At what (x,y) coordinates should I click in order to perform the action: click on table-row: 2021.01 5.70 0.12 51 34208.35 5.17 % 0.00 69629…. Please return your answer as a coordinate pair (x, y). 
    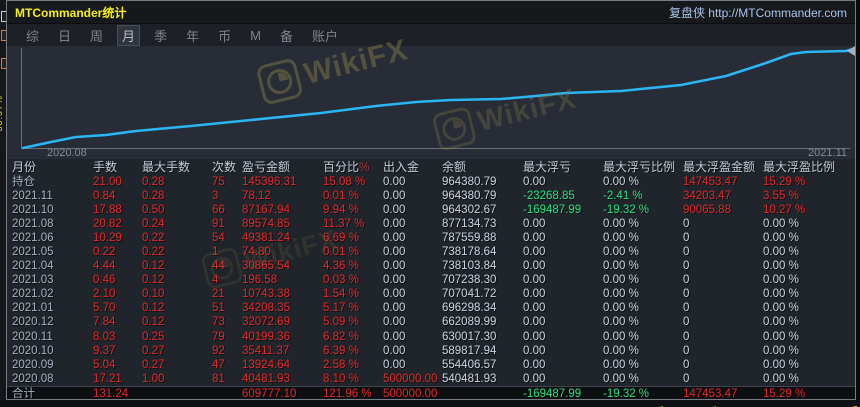
    Looking at the image, I should click on (431, 308).